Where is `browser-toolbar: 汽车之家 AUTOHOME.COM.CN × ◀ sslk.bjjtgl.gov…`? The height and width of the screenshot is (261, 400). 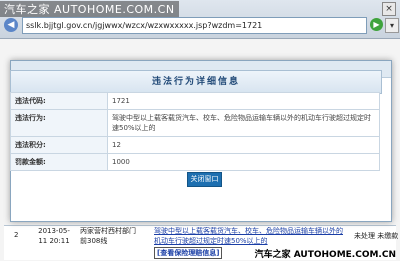
browser-toolbar: 汽车之家 AUTOHOME.COM.CN × ◀ sslk.bjjtgl.gov… is located at coordinates (200, 19).